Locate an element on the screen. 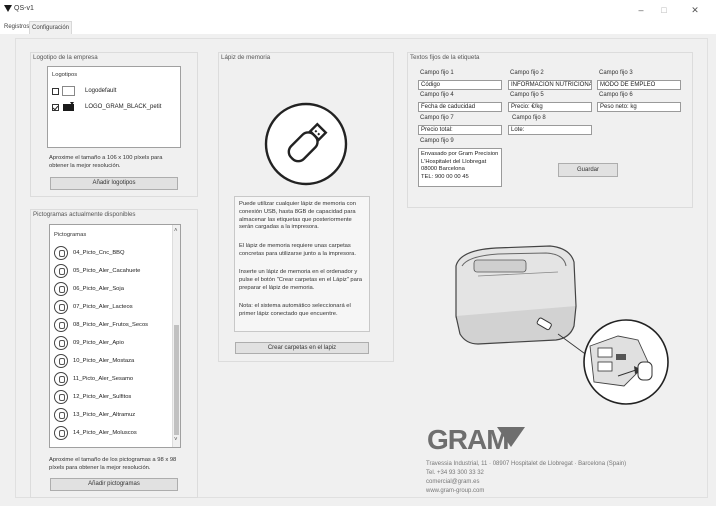 The height and width of the screenshot is (506, 716). field-4-label: Campo fijo 4 is located at coordinates (437, 95).